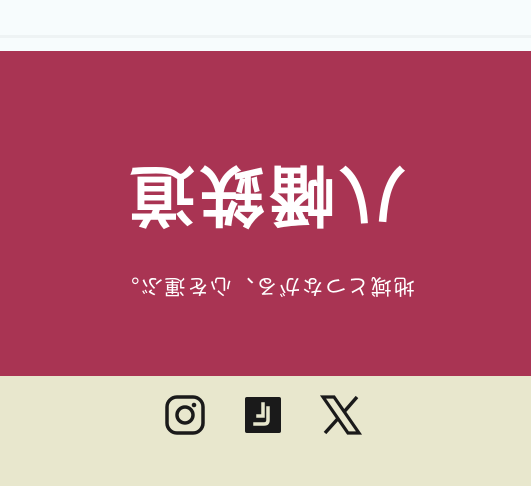  Describe the element at coordinates (265, 36) in the screenshot. I see `top-divider` at that location.